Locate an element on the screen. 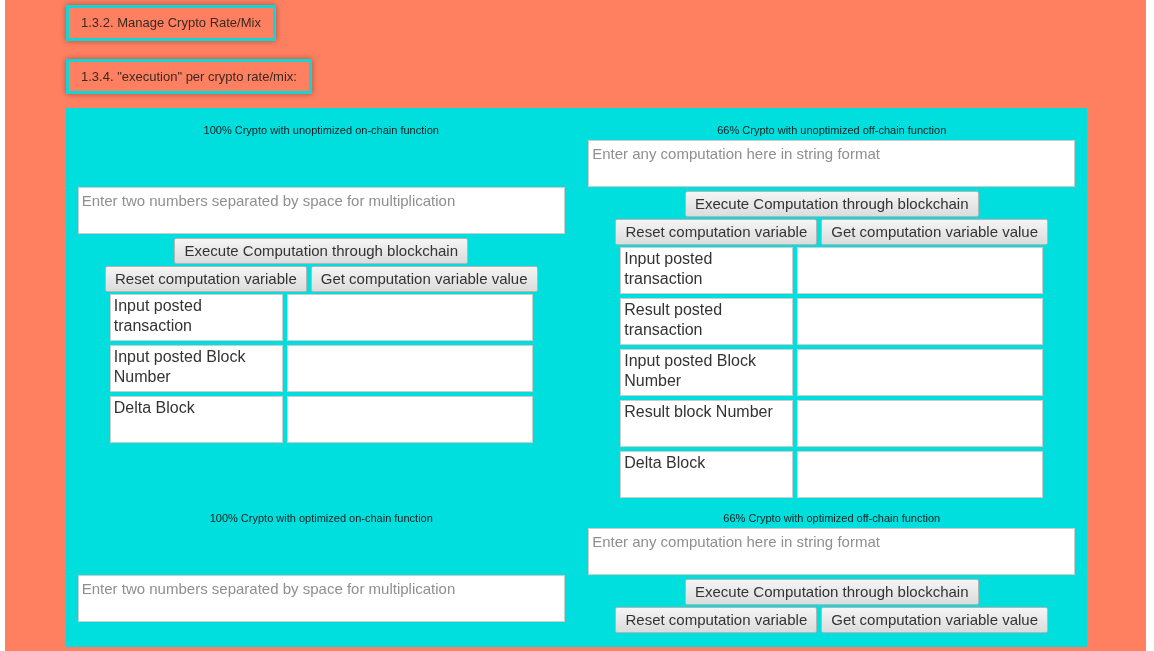 The image size is (1154, 651). field-label: Result block Number is located at coordinates (707, 423).